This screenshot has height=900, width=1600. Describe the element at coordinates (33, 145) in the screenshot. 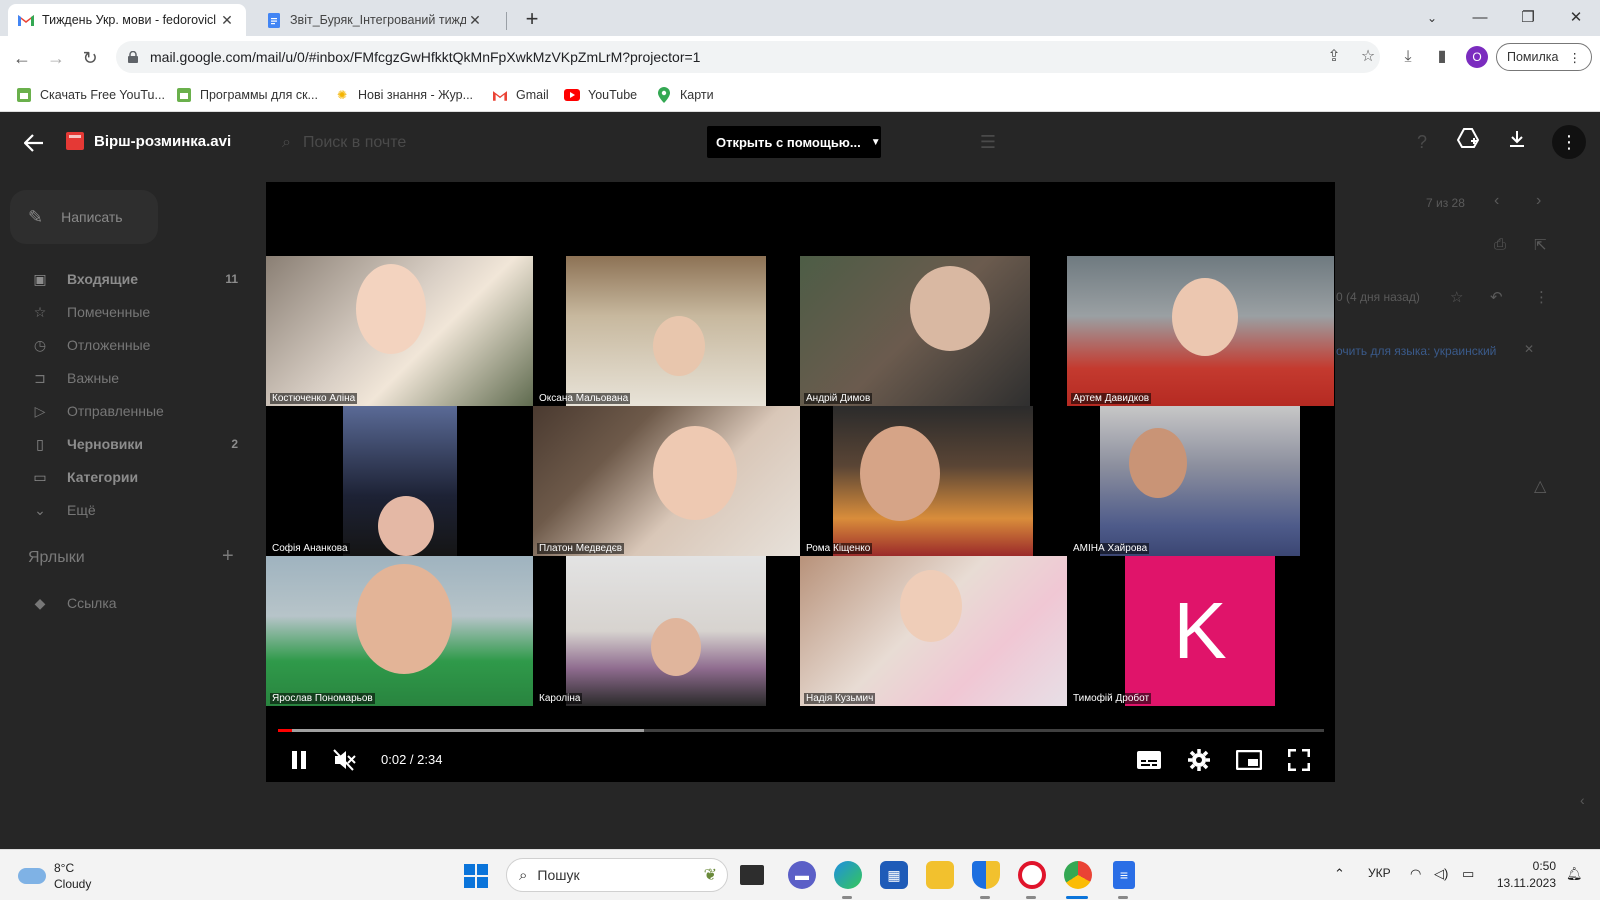

I see `back-arrow-icon` at that location.